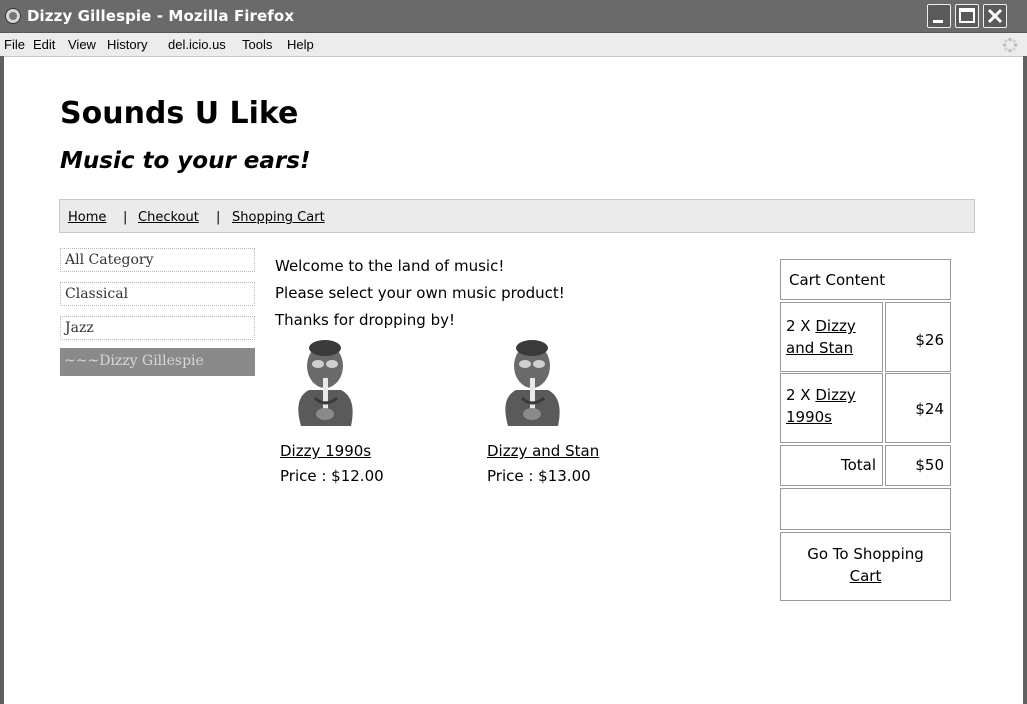 The height and width of the screenshot is (704, 1027). What do you see at coordinates (835, 395) in the screenshot?
I see `cart-item-link-dizzy-1990s: Dizzy` at bounding box center [835, 395].